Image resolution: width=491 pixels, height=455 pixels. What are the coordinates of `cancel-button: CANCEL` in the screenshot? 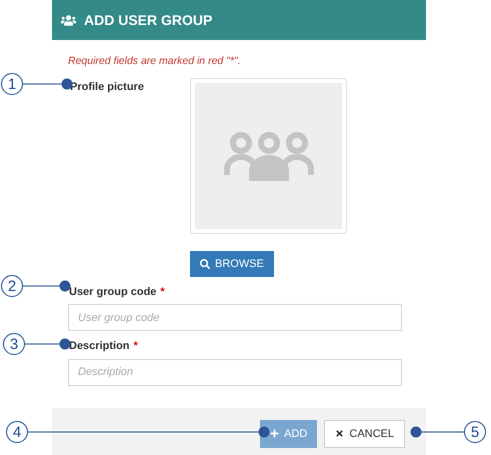 It's located at (364, 434).